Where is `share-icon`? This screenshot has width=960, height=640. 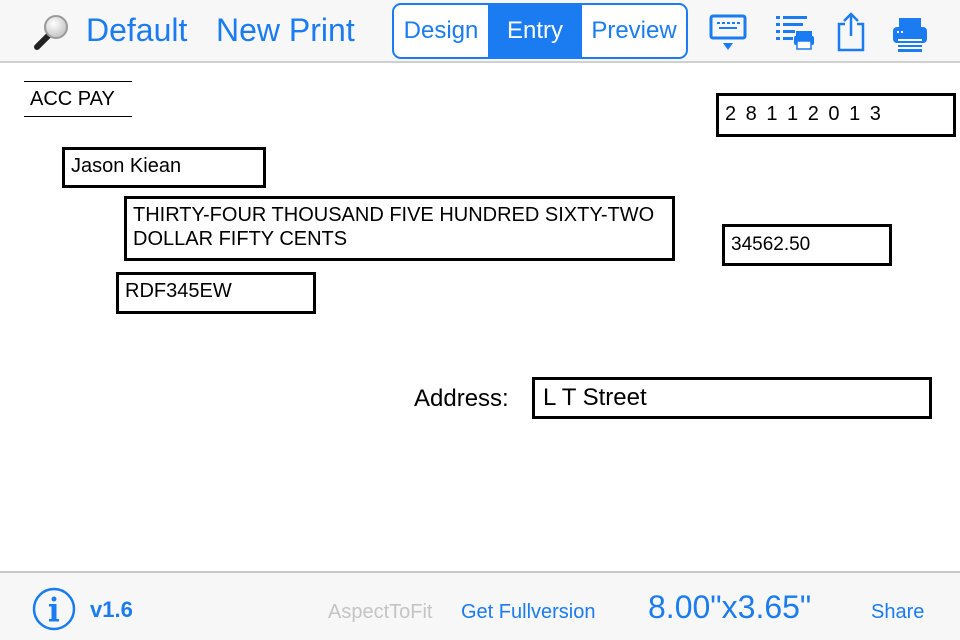
share-icon is located at coordinates (851, 32).